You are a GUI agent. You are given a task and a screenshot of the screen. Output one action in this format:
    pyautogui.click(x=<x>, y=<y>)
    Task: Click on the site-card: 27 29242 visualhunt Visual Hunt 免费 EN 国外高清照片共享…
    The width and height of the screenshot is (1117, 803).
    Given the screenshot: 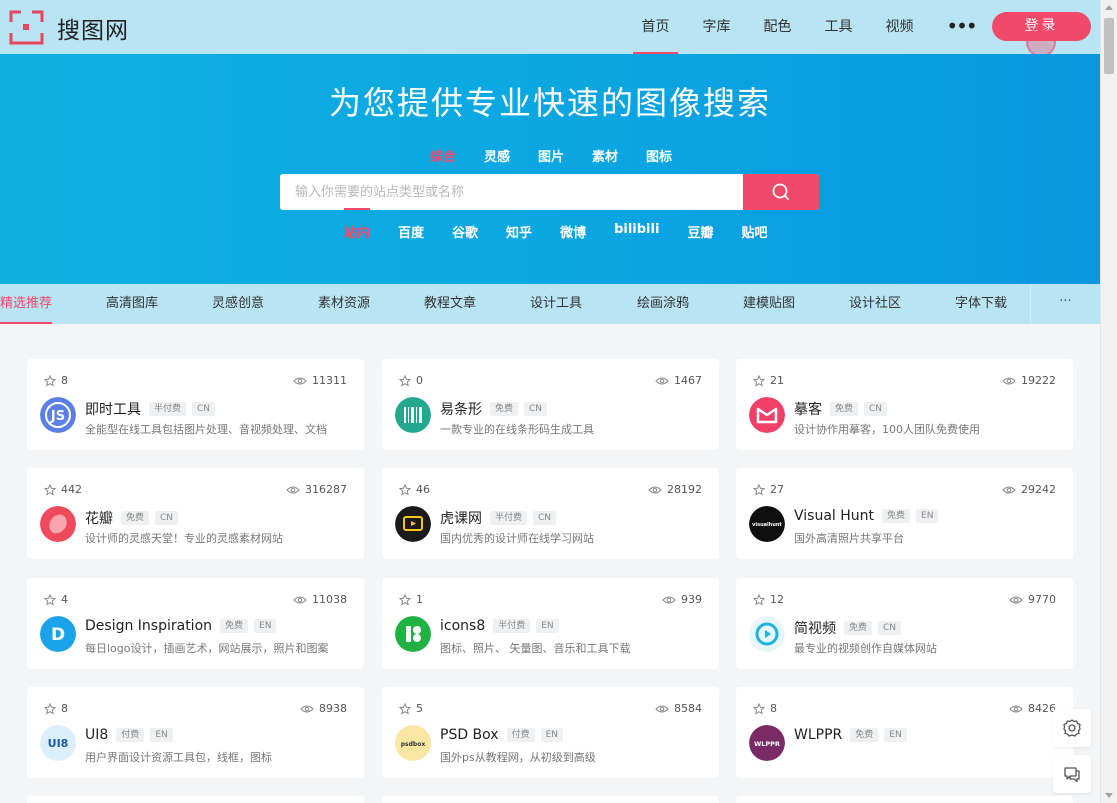 What is the action you would take?
    pyautogui.click(x=904, y=513)
    